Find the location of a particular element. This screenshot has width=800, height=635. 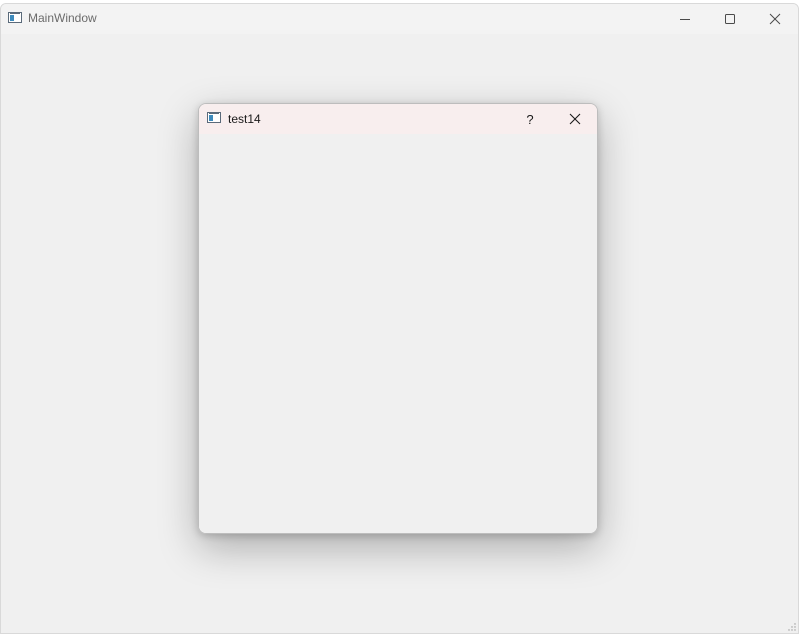

dialog-close-button is located at coordinates (575, 119).